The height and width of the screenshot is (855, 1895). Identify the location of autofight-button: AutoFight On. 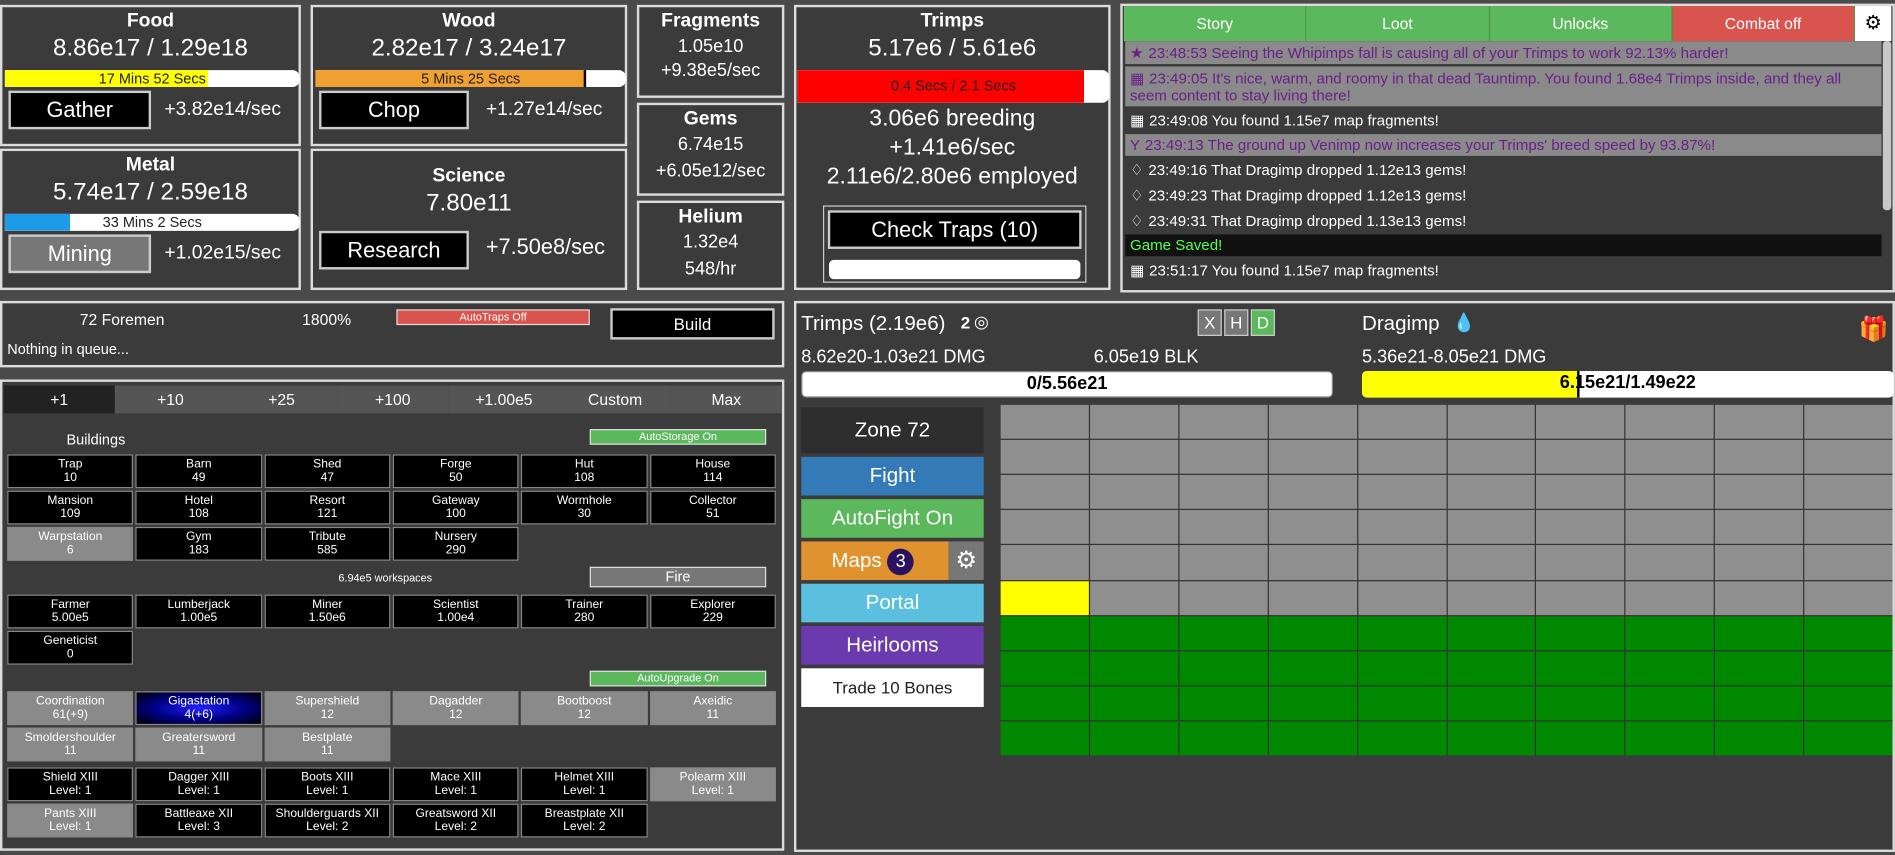
(892, 518).